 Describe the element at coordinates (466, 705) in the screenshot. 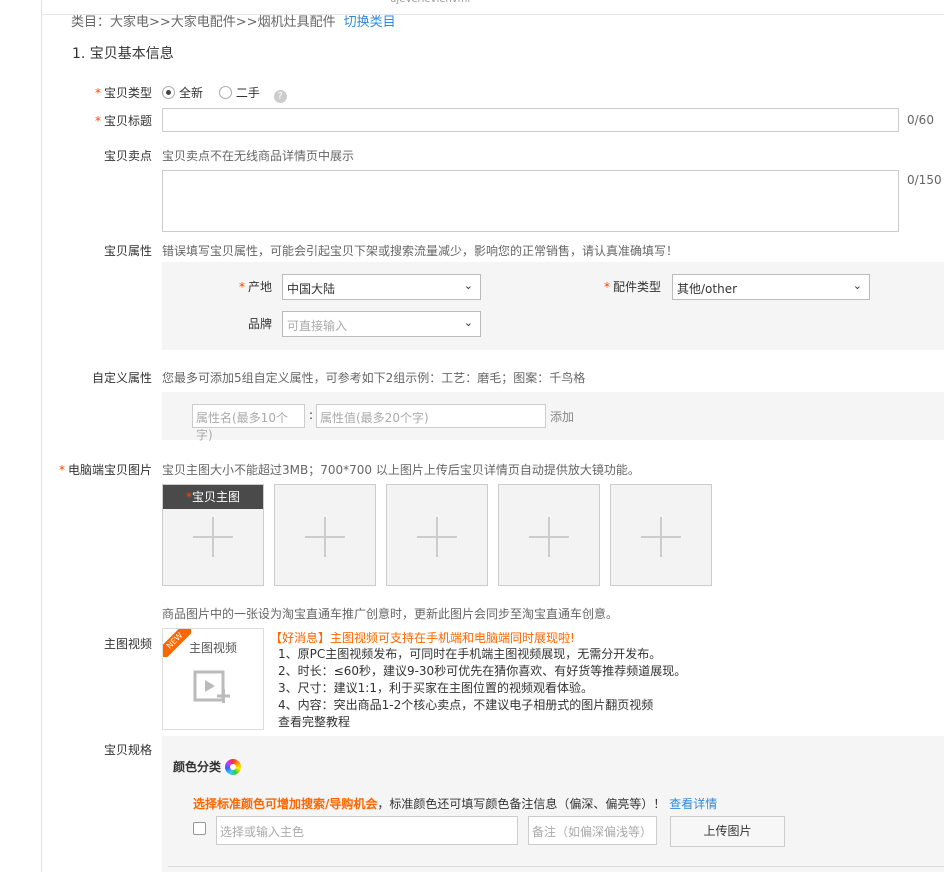

I see `video-line-4: 4、内容：突出商品1-2个核心卖点，不建议电子相册式的图片翻页视频` at that location.